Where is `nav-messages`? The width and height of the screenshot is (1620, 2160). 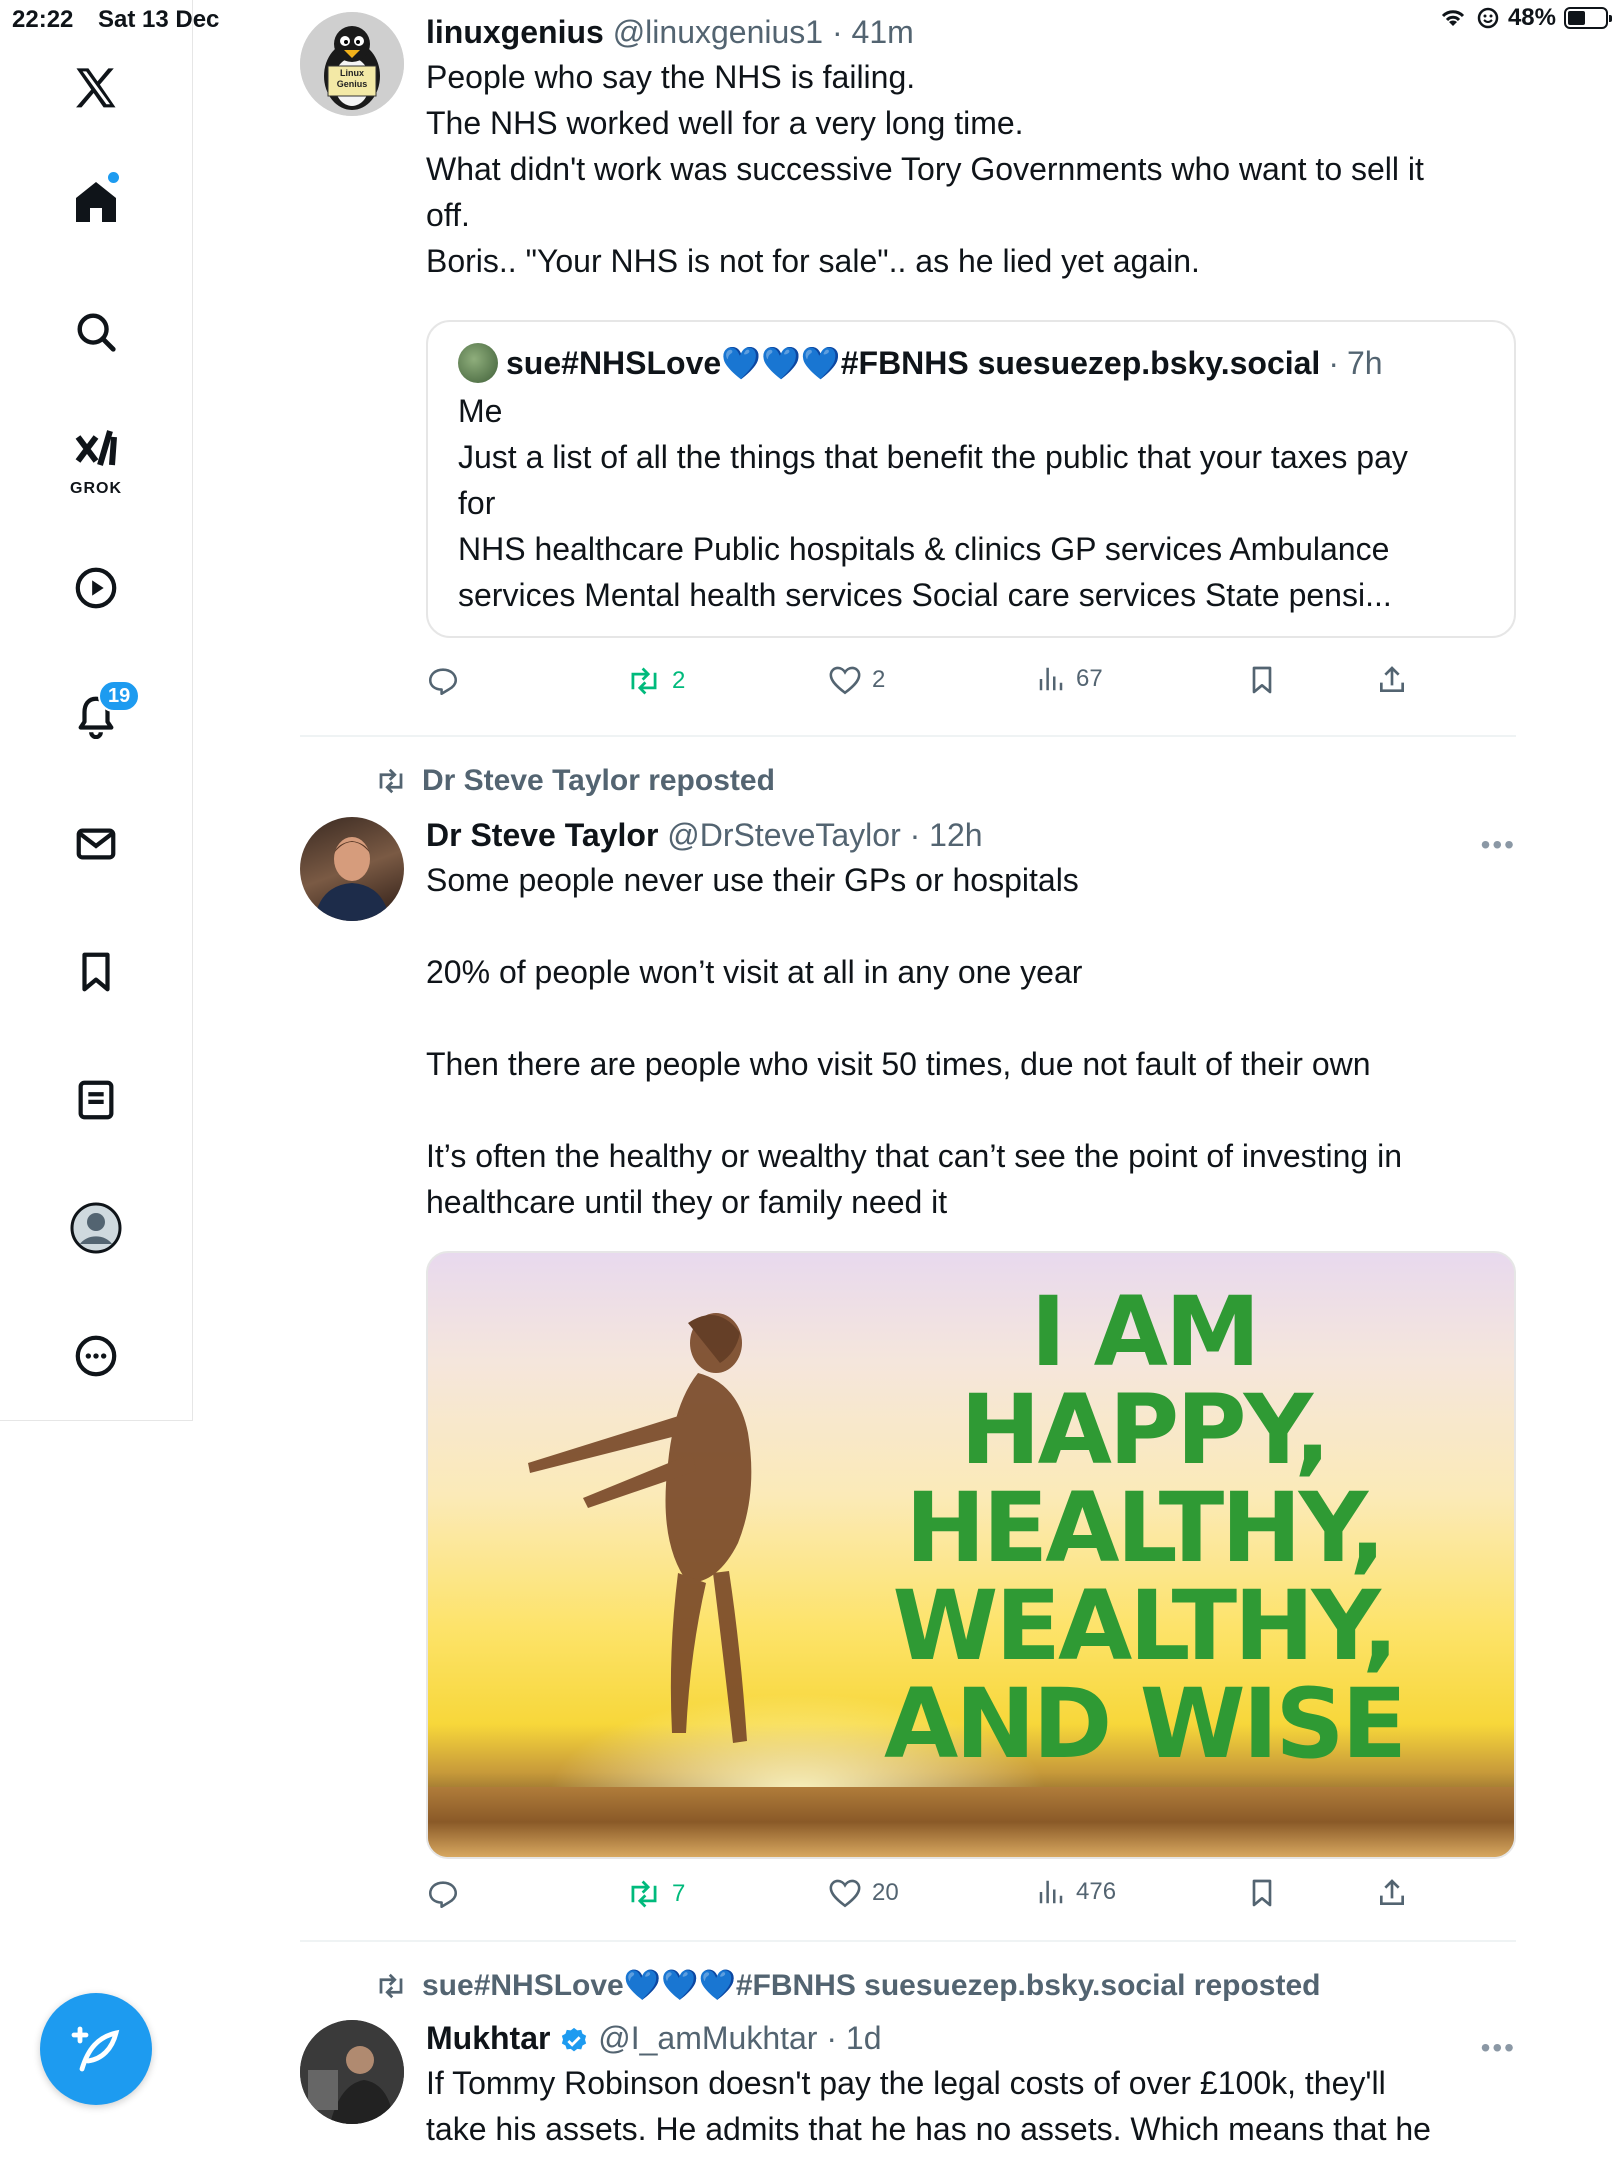 nav-messages is located at coordinates (96, 844).